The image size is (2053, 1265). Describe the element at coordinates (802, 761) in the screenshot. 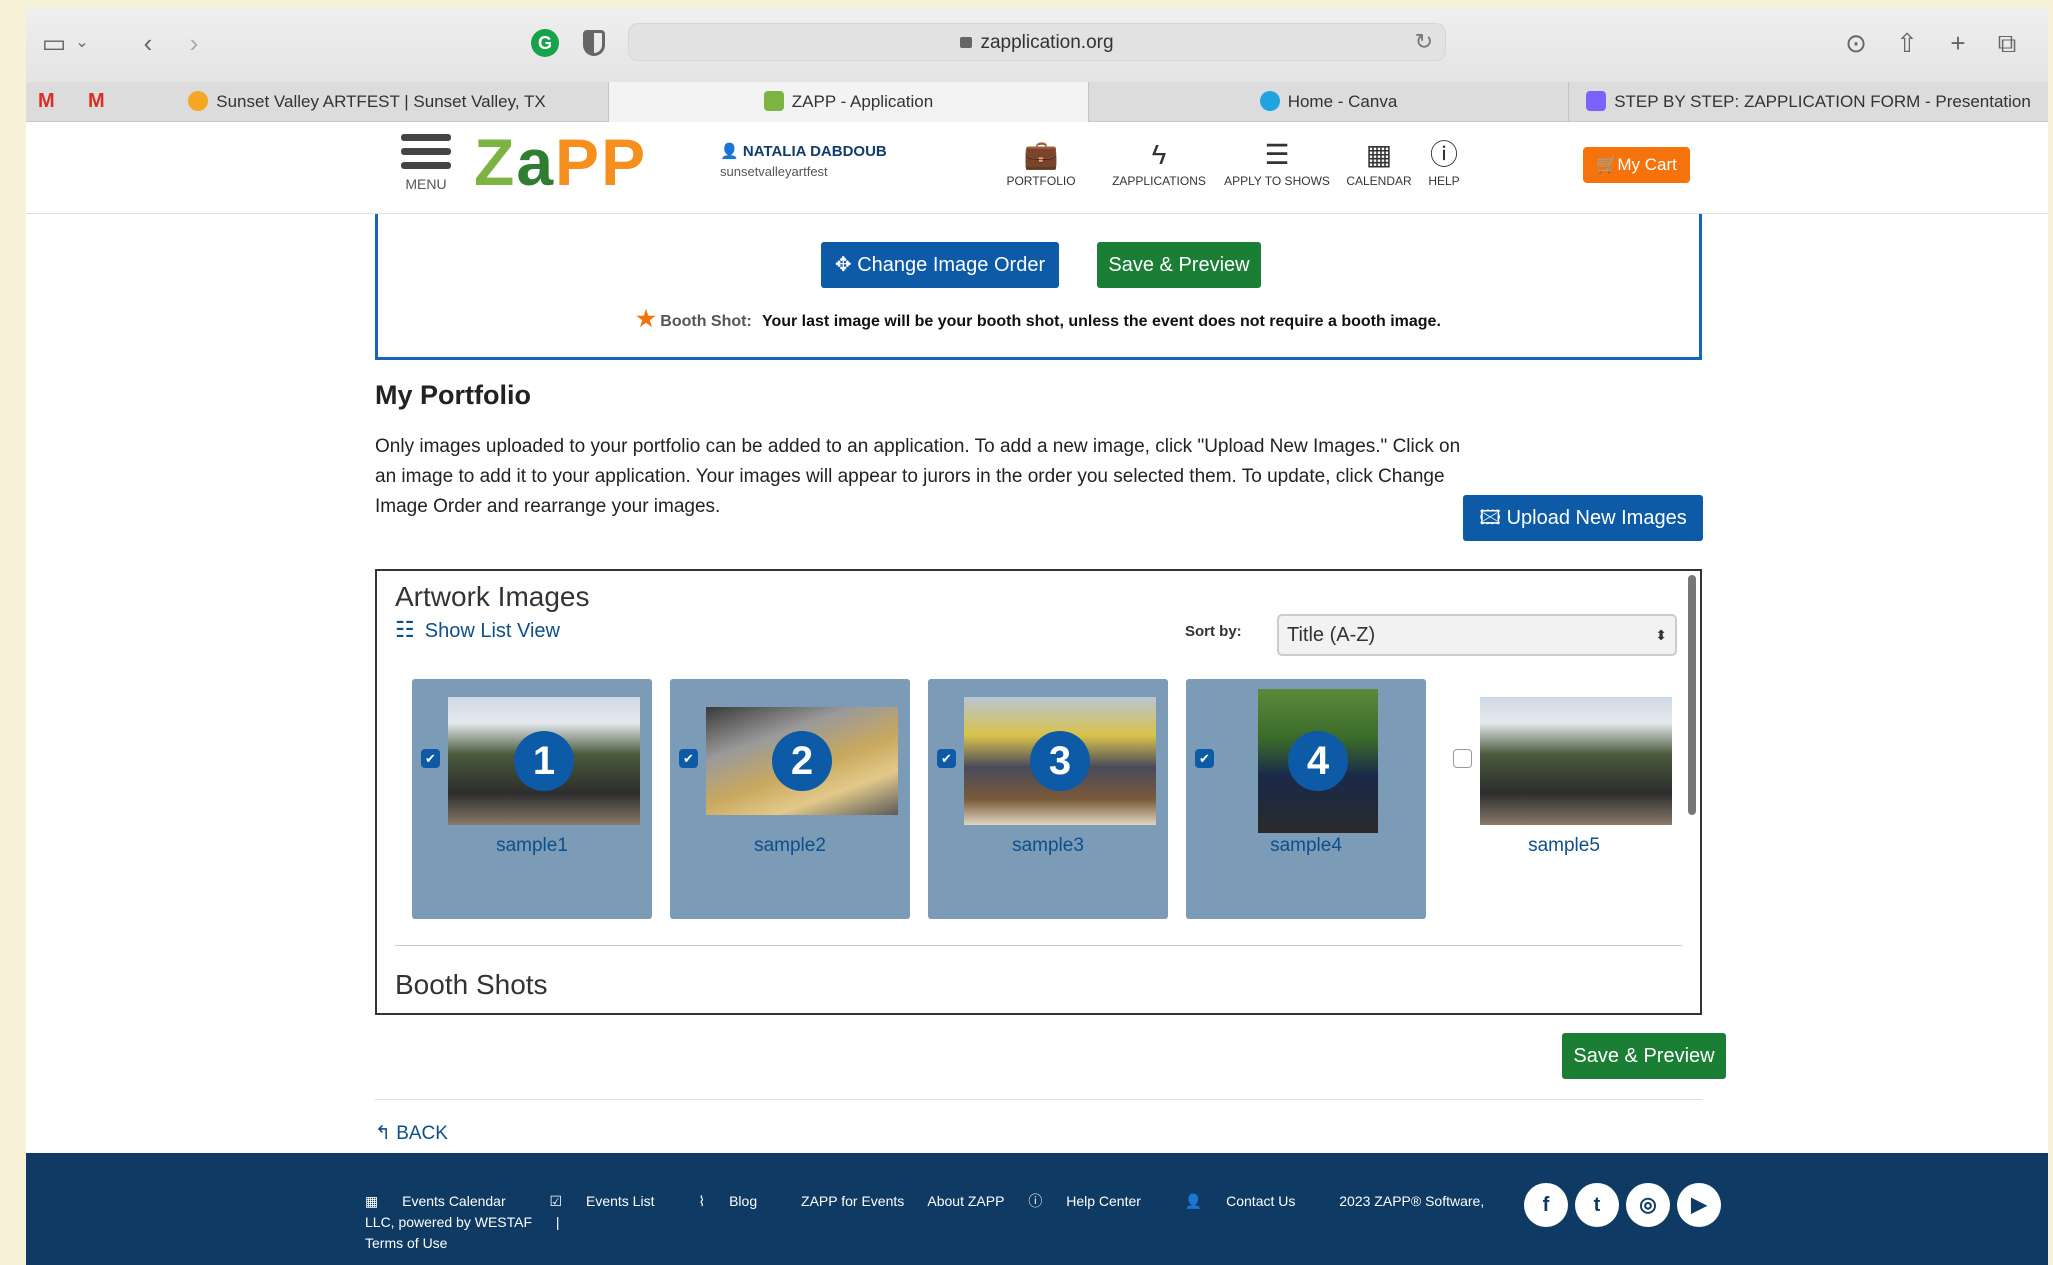

I see `image-thumbnail: 2` at that location.